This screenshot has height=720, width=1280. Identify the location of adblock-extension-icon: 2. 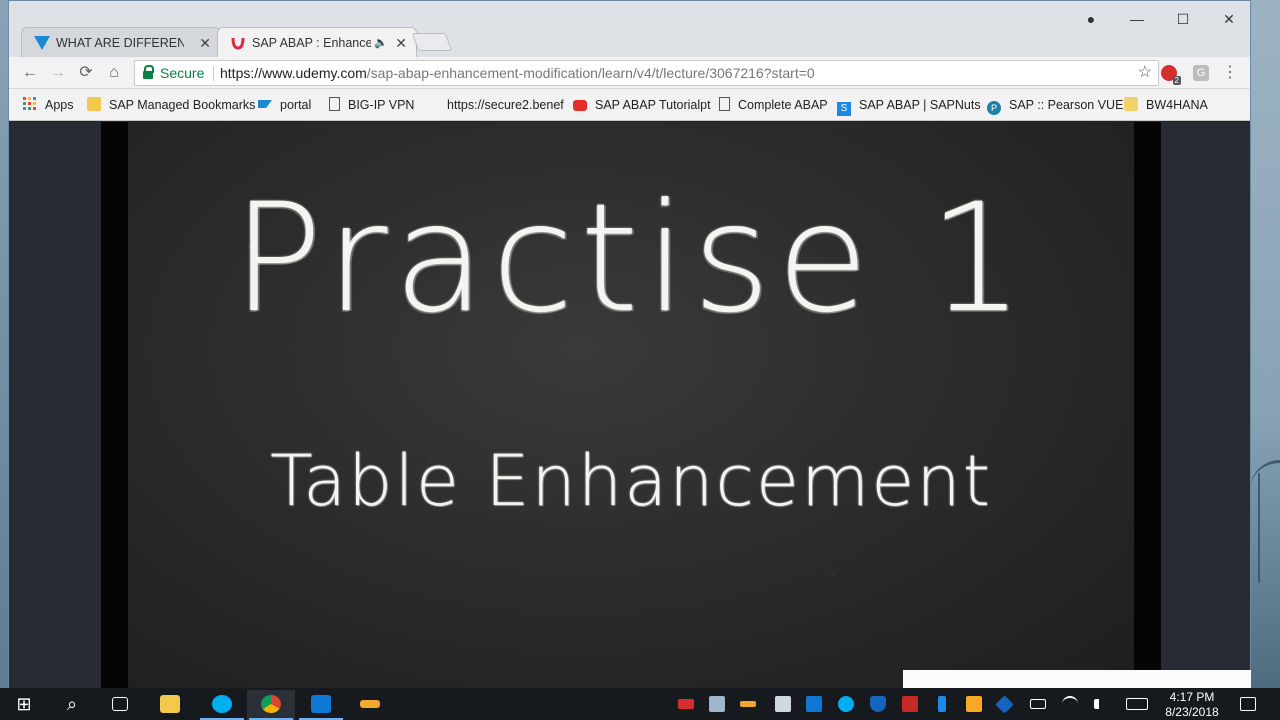
(1171, 75).